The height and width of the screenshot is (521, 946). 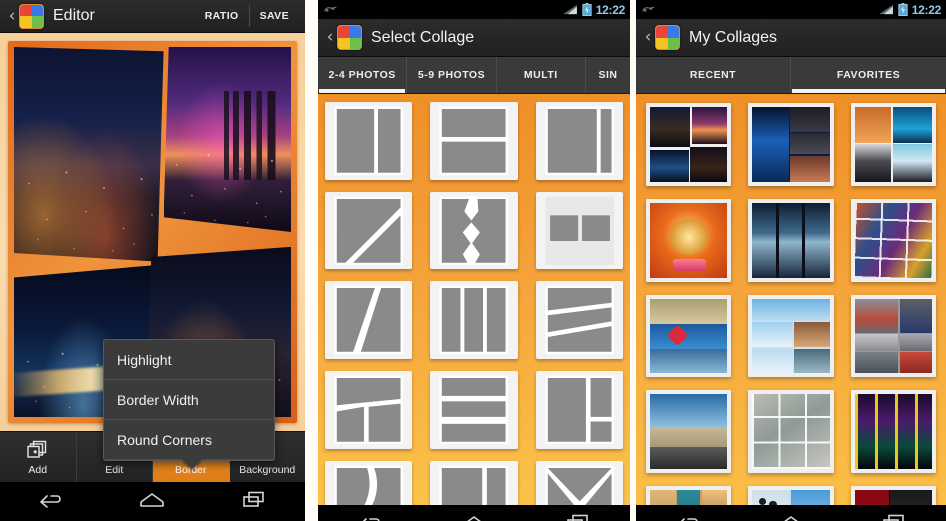 I want to click on page-title: Editor, so click(x=74, y=15).